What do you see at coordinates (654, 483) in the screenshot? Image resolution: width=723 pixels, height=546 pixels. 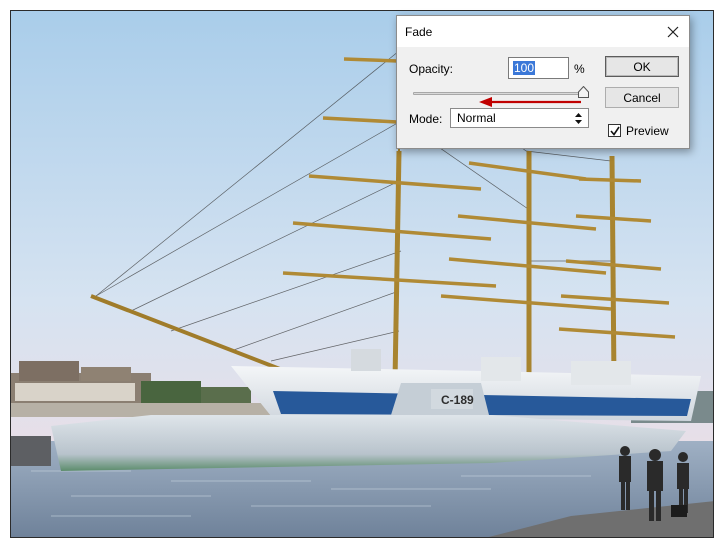 I see `people` at bounding box center [654, 483].